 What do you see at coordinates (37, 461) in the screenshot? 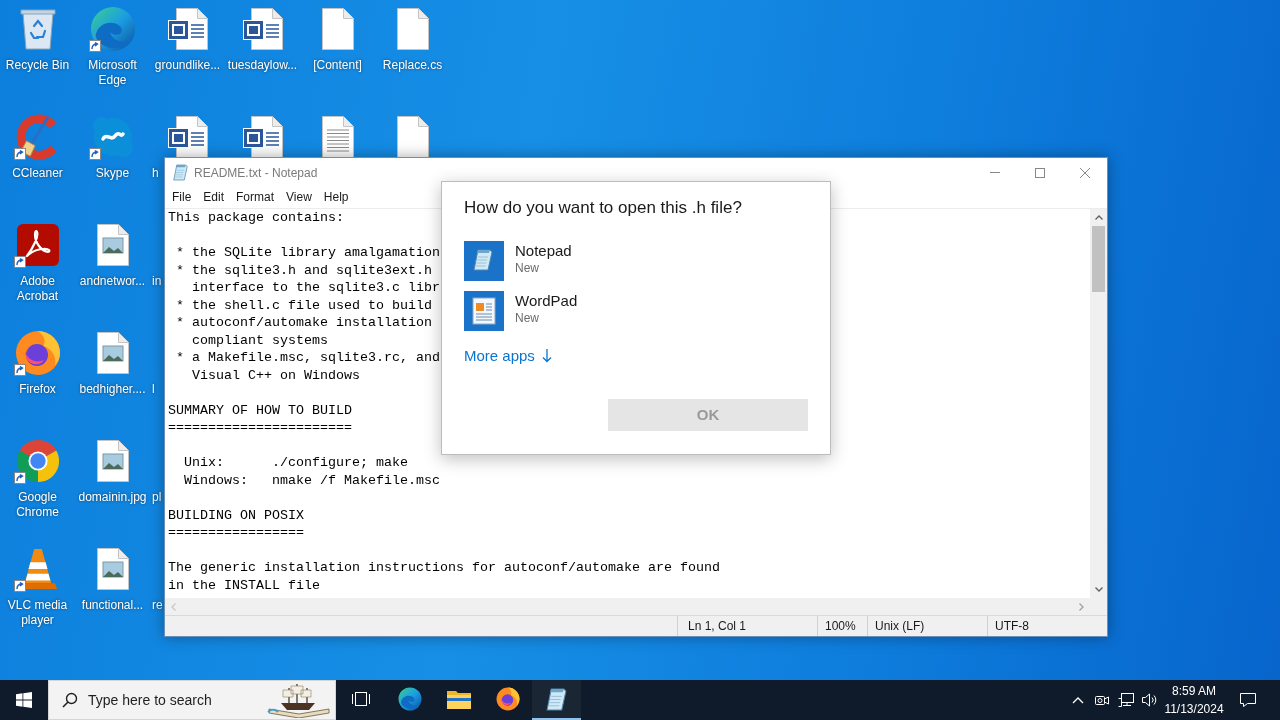
I see `segmented-circle-icon` at bounding box center [37, 461].